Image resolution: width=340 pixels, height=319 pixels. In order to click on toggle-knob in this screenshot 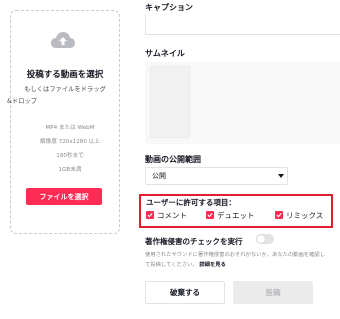, I will do `click(261, 239)`.